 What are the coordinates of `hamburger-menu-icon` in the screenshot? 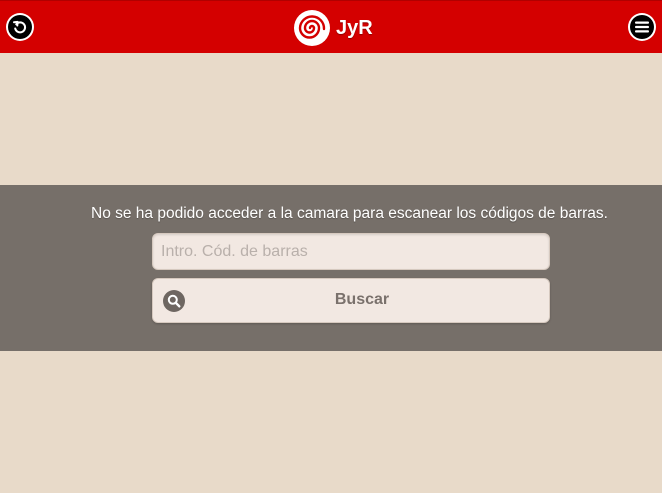 It's located at (642, 27).